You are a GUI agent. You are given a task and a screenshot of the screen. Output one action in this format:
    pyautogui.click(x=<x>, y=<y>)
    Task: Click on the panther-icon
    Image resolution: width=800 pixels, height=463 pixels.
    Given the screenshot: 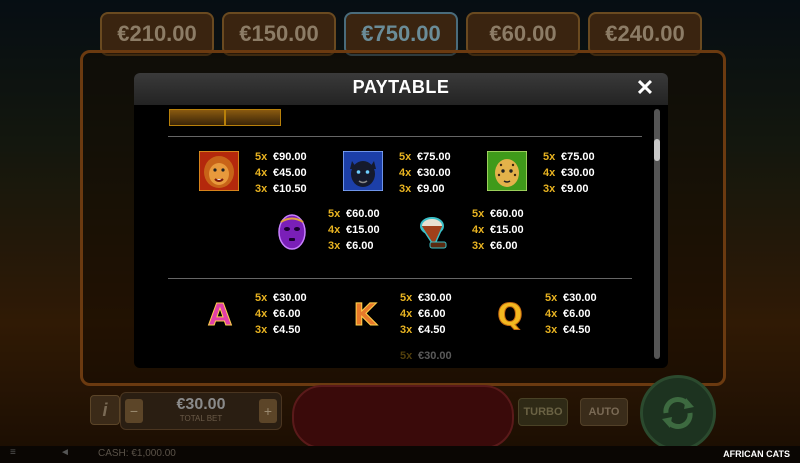 What is the action you would take?
    pyautogui.click(x=363, y=171)
    